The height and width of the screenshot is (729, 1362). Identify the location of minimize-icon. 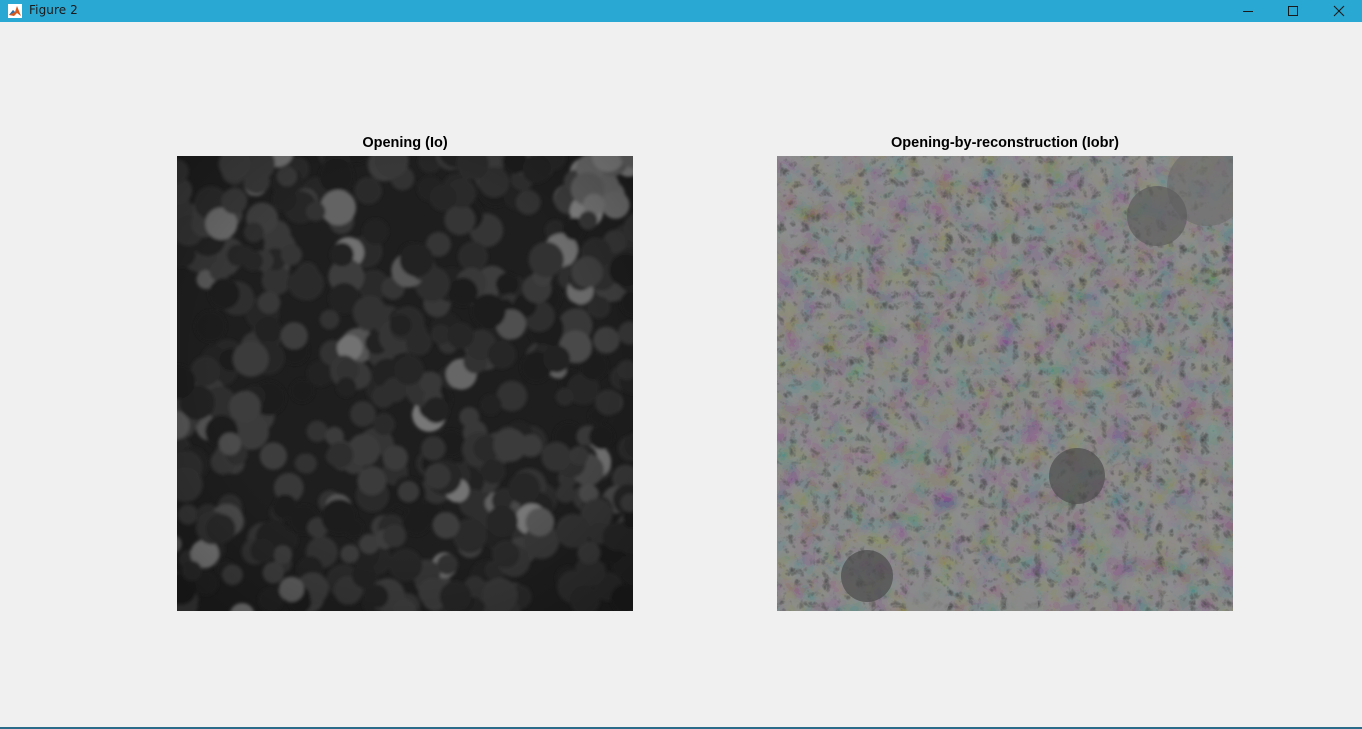
(1248, 11).